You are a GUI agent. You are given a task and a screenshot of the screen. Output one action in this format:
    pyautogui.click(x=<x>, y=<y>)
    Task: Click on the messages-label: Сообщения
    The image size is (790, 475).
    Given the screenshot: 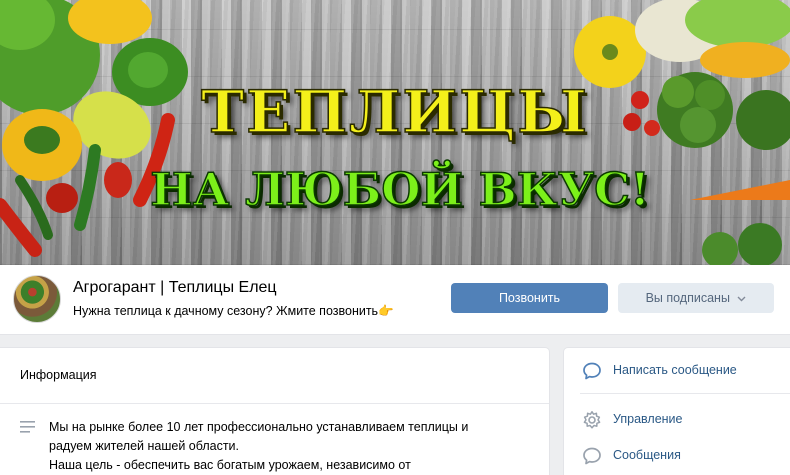 What is the action you would take?
    pyautogui.click(x=647, y=455)
    